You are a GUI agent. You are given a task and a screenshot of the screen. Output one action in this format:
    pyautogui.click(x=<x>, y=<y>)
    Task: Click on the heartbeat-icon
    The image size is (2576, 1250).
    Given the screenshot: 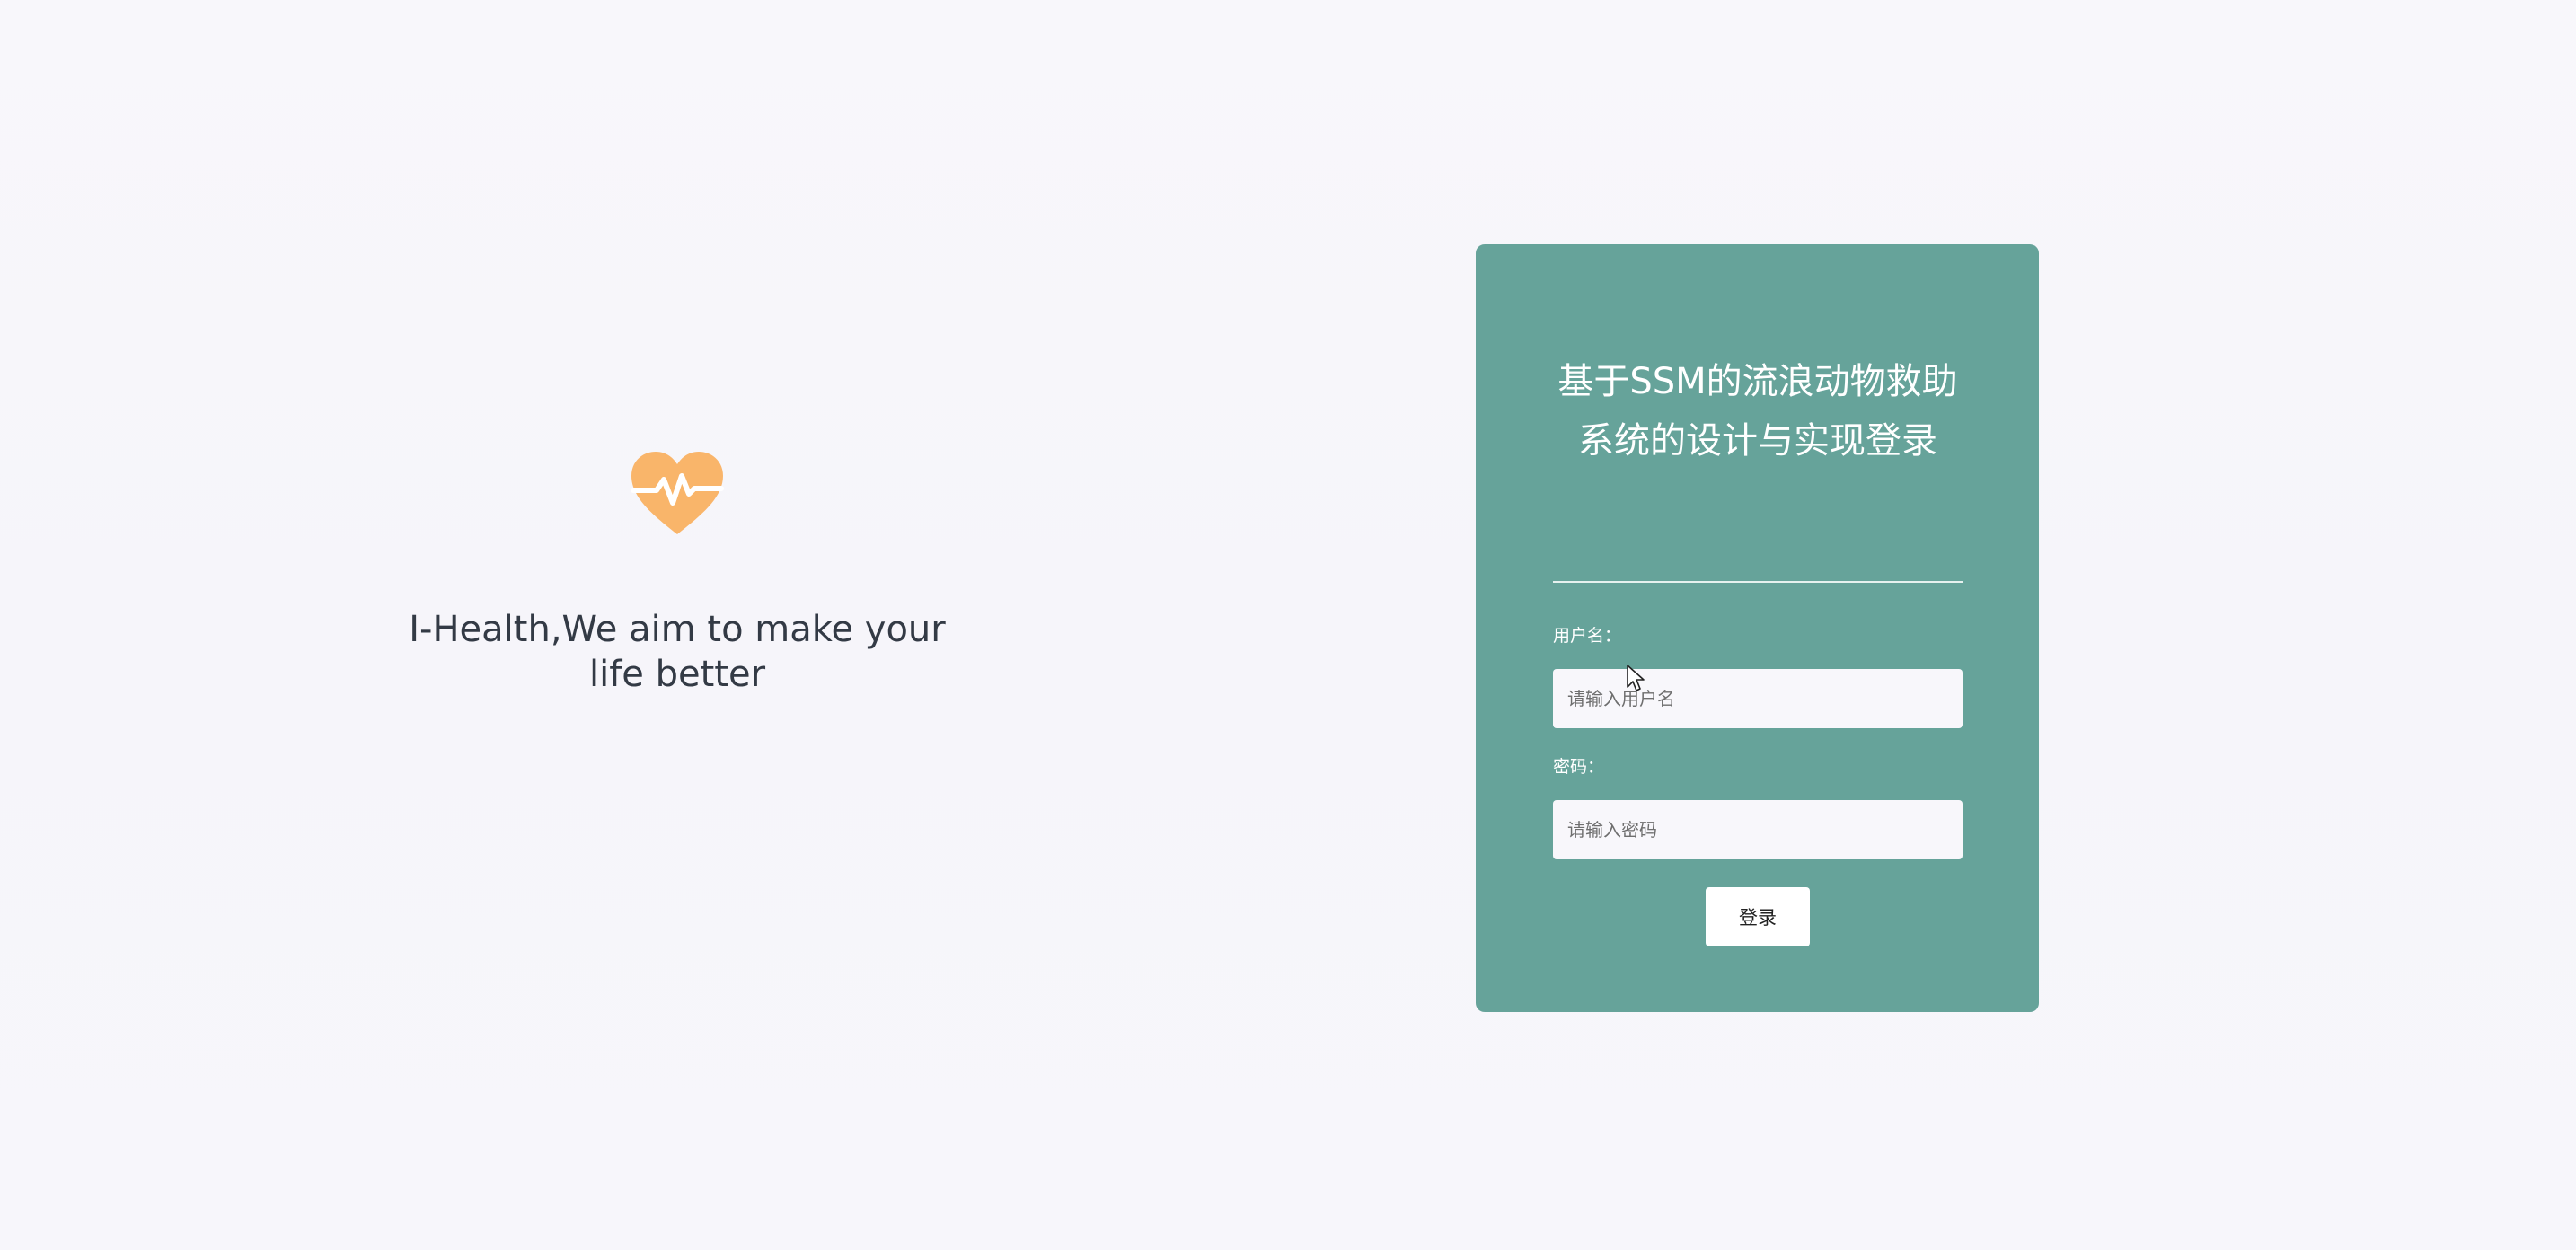 What is the action you would take?
    pyautogui.click(x=677, y=494)
    